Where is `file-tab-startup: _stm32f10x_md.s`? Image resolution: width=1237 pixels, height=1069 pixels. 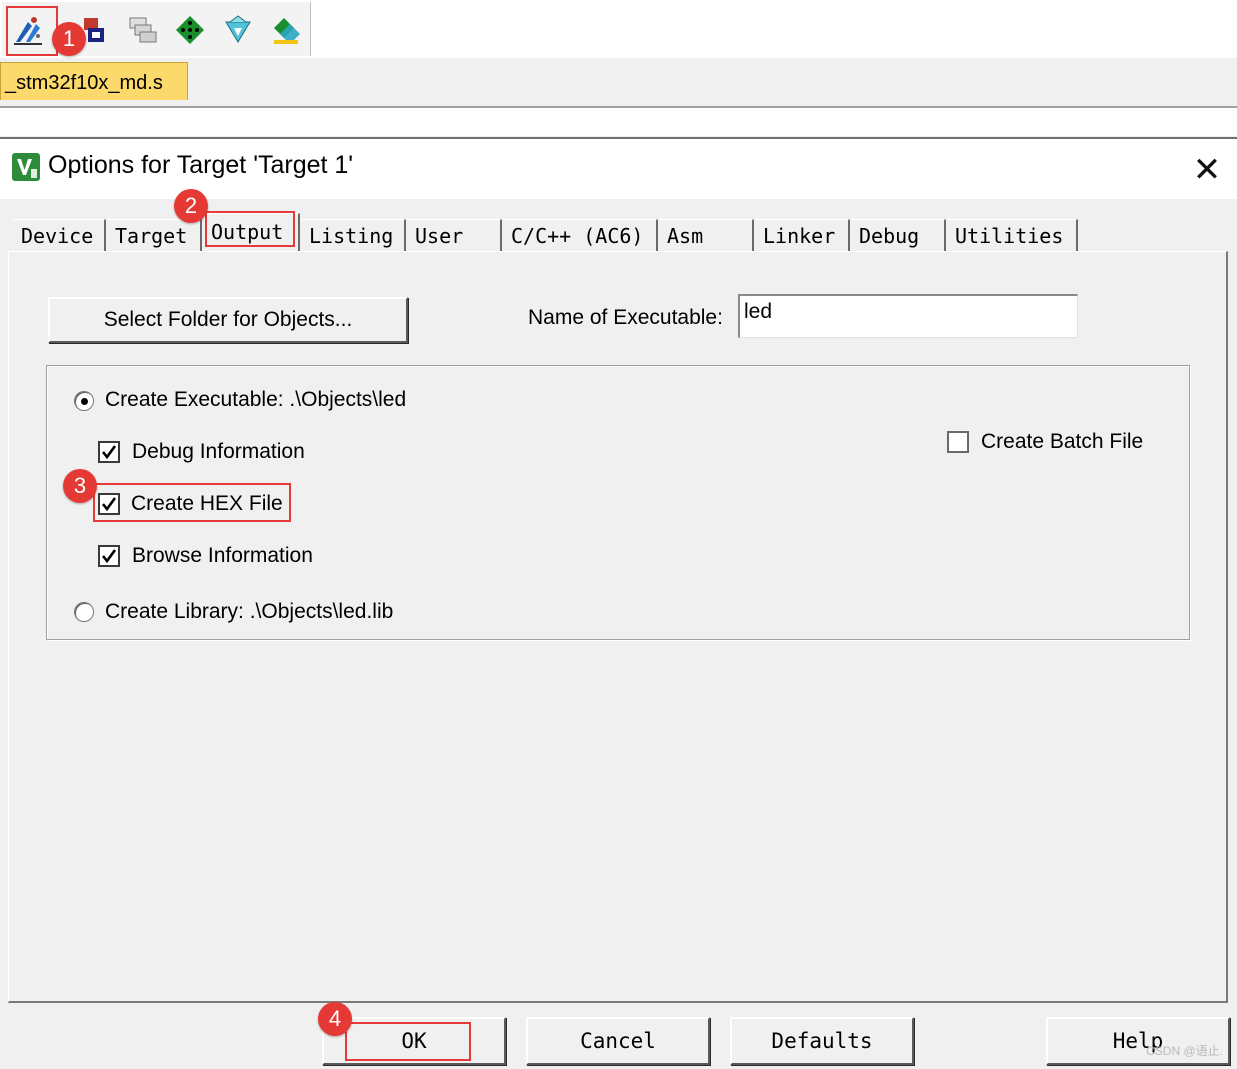 file-tab-startup: _stm32f10x_md.s is located at coordinates (94, 81).